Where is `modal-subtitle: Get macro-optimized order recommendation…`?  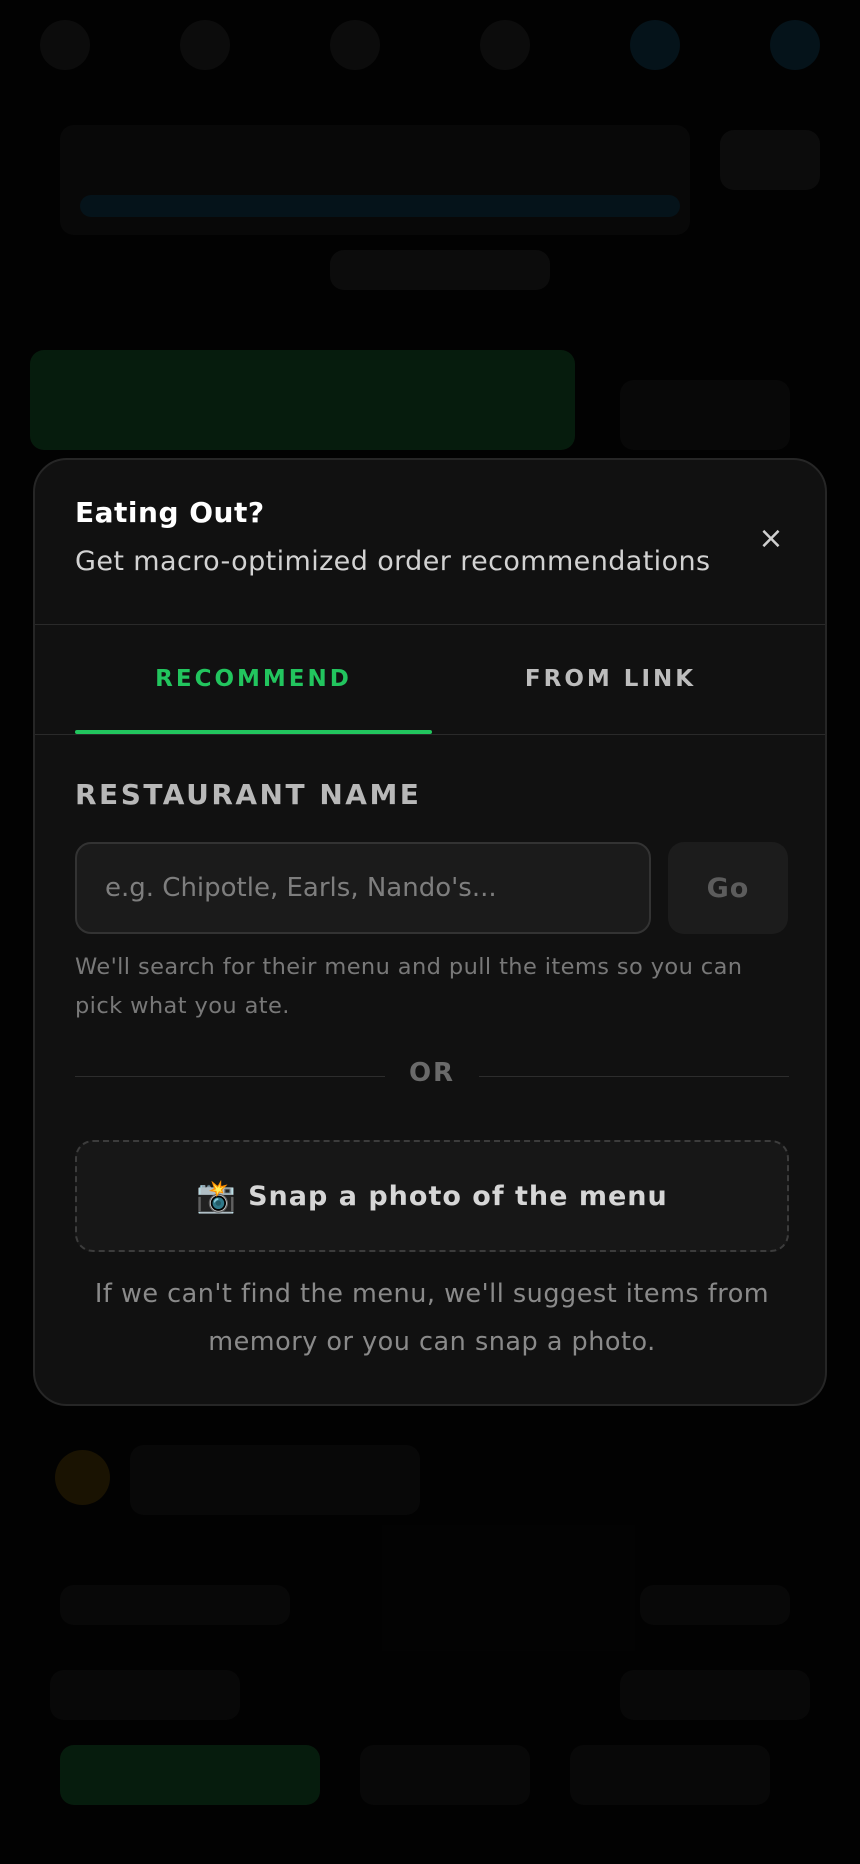 modal-subtitle: Get macro-optimized order recommendation… is located at coordinates (393, 561).